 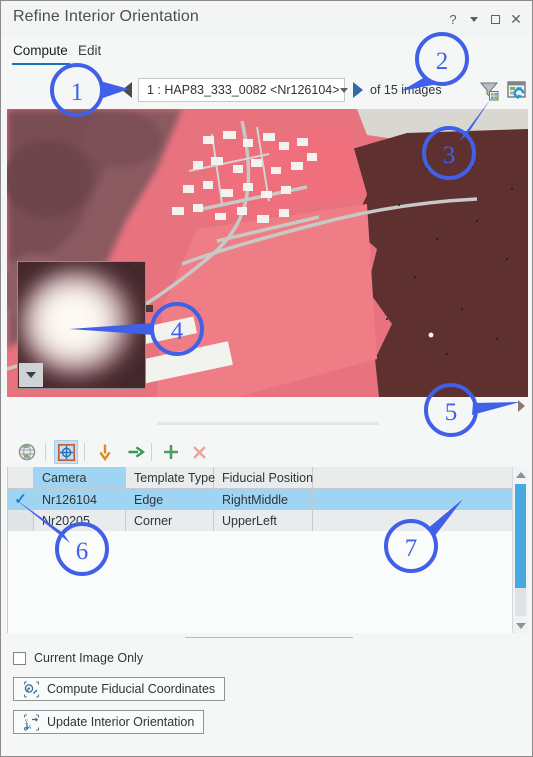 I want to click on current-image-only-checkbox, so click(x=19, y=658).